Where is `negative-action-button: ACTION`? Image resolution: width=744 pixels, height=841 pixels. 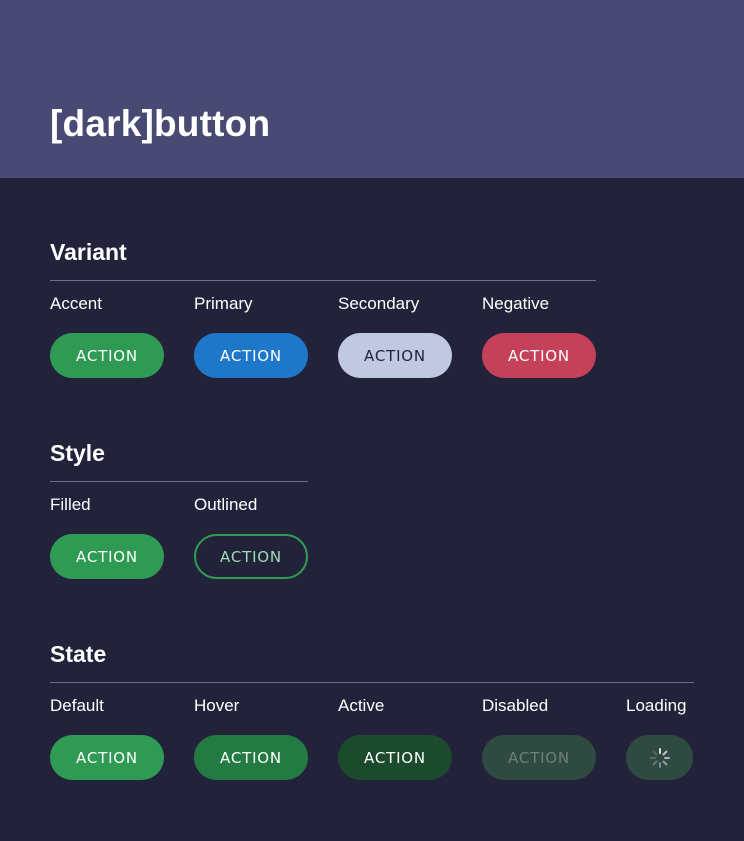
negative-action-button: ACTION is located at coordinates (539, 355).